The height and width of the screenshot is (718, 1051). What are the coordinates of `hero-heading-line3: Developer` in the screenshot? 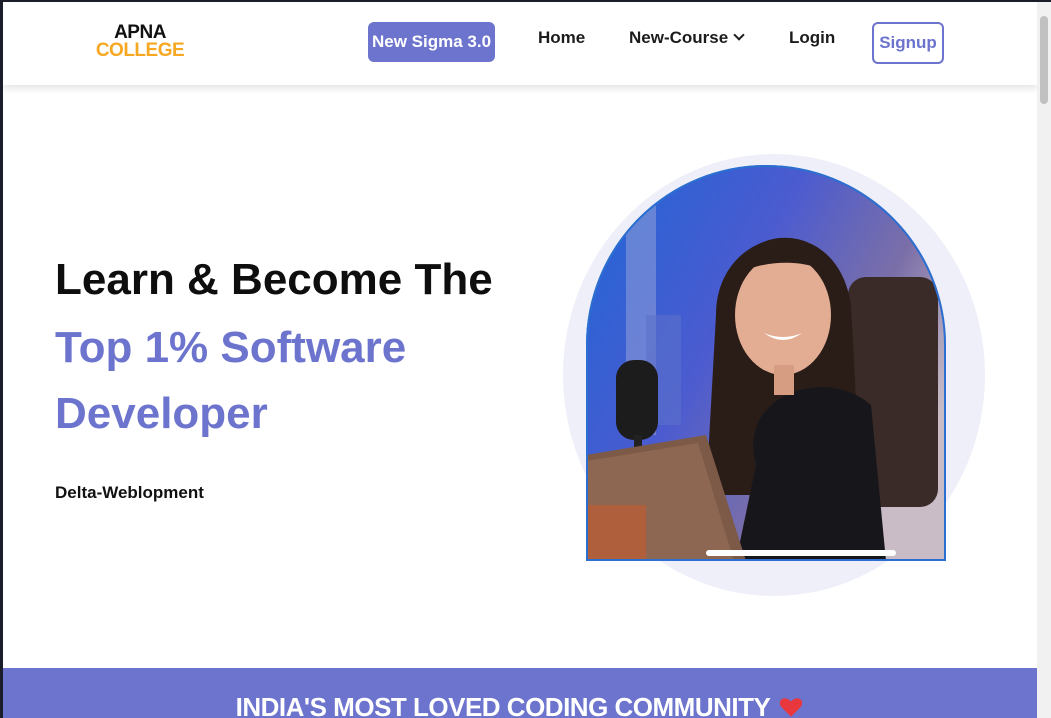 It's located at (161, 413).